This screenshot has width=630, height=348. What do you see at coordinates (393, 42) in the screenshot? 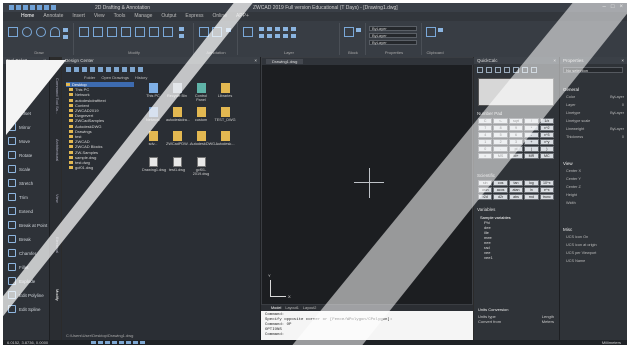
I see `lineweight-select: ByLayer` at bounding box center [393, 42].